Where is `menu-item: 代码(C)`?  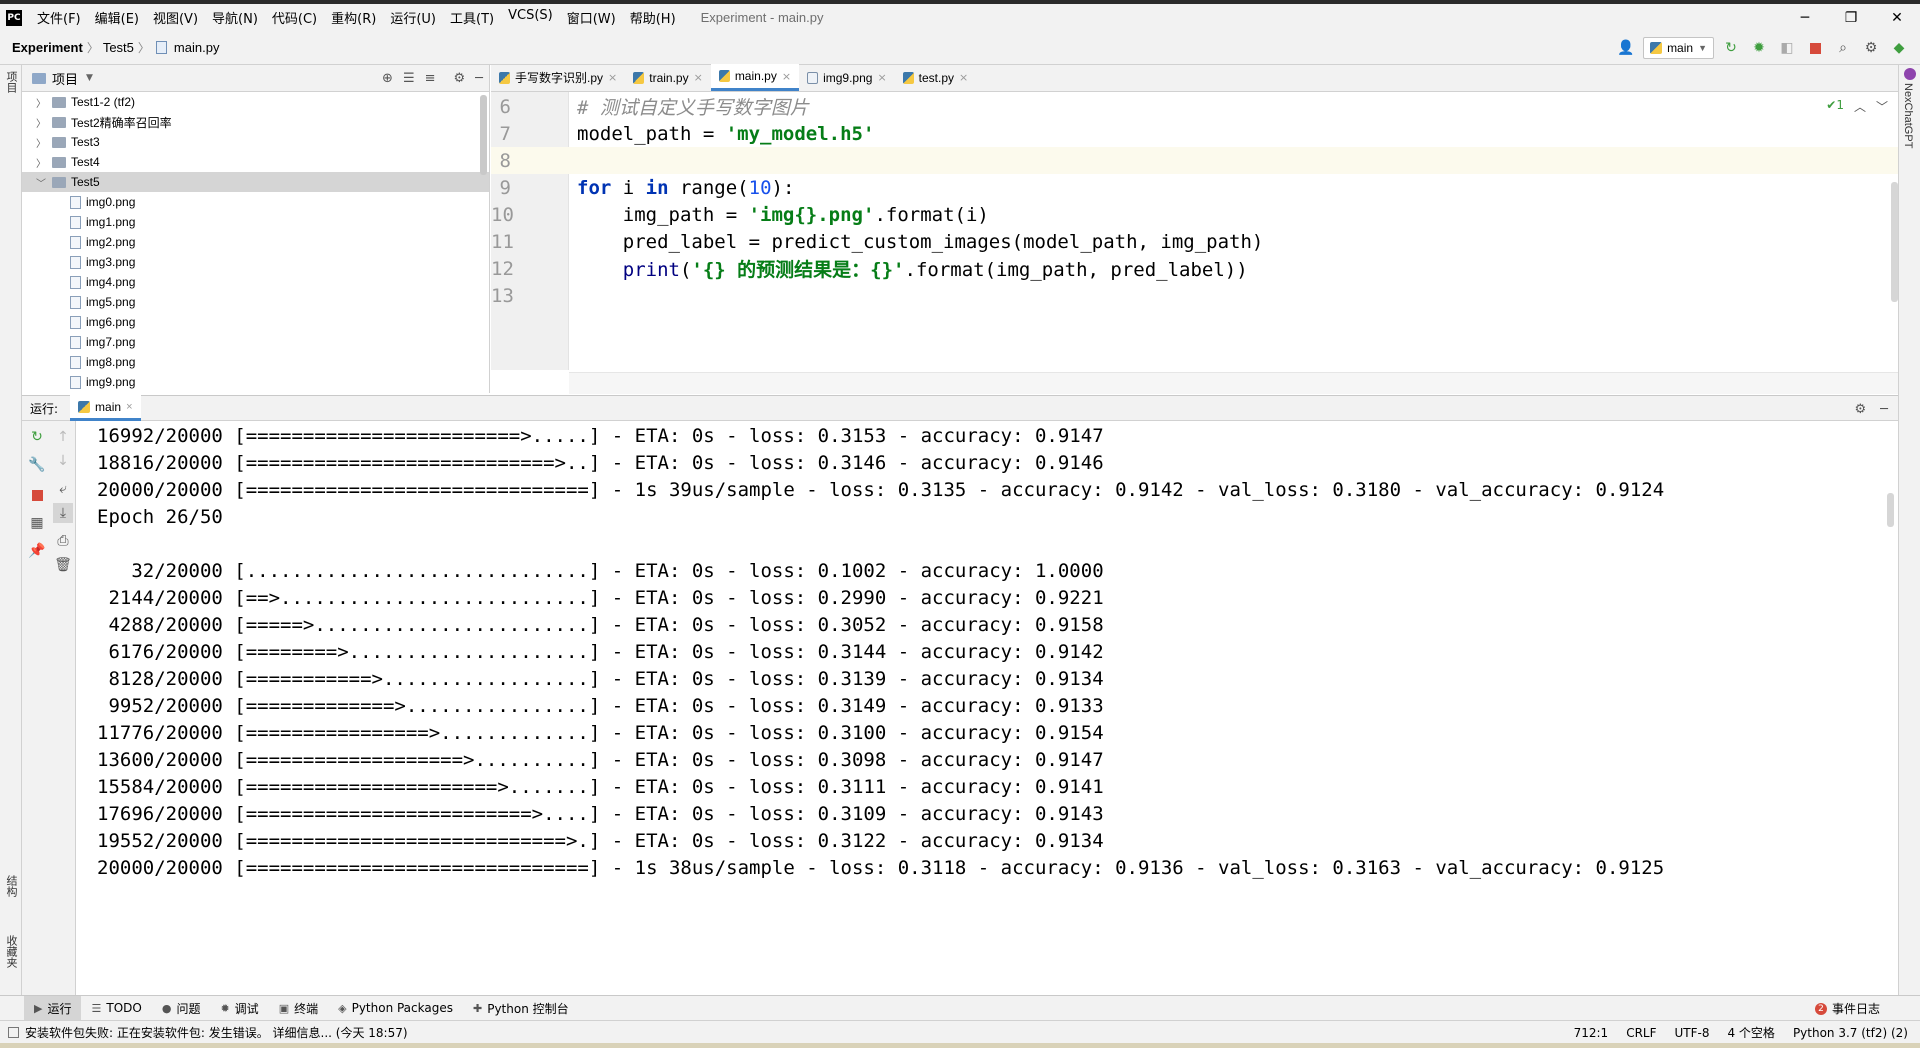 menu-item: 代码(C) is located at coordinates (294, 17).